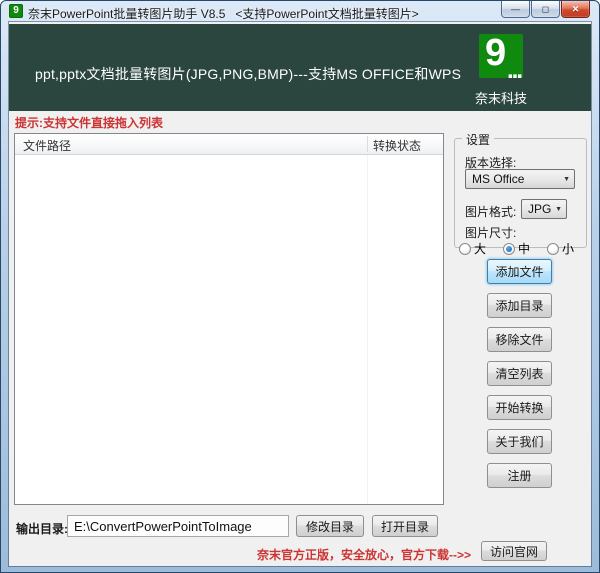 Image resolution: width=600 pixels, height=573 pixels. Describe the element at coordinates (514, 551) in the screenshot. I see `visit-website-button: 访问官网` at that location.